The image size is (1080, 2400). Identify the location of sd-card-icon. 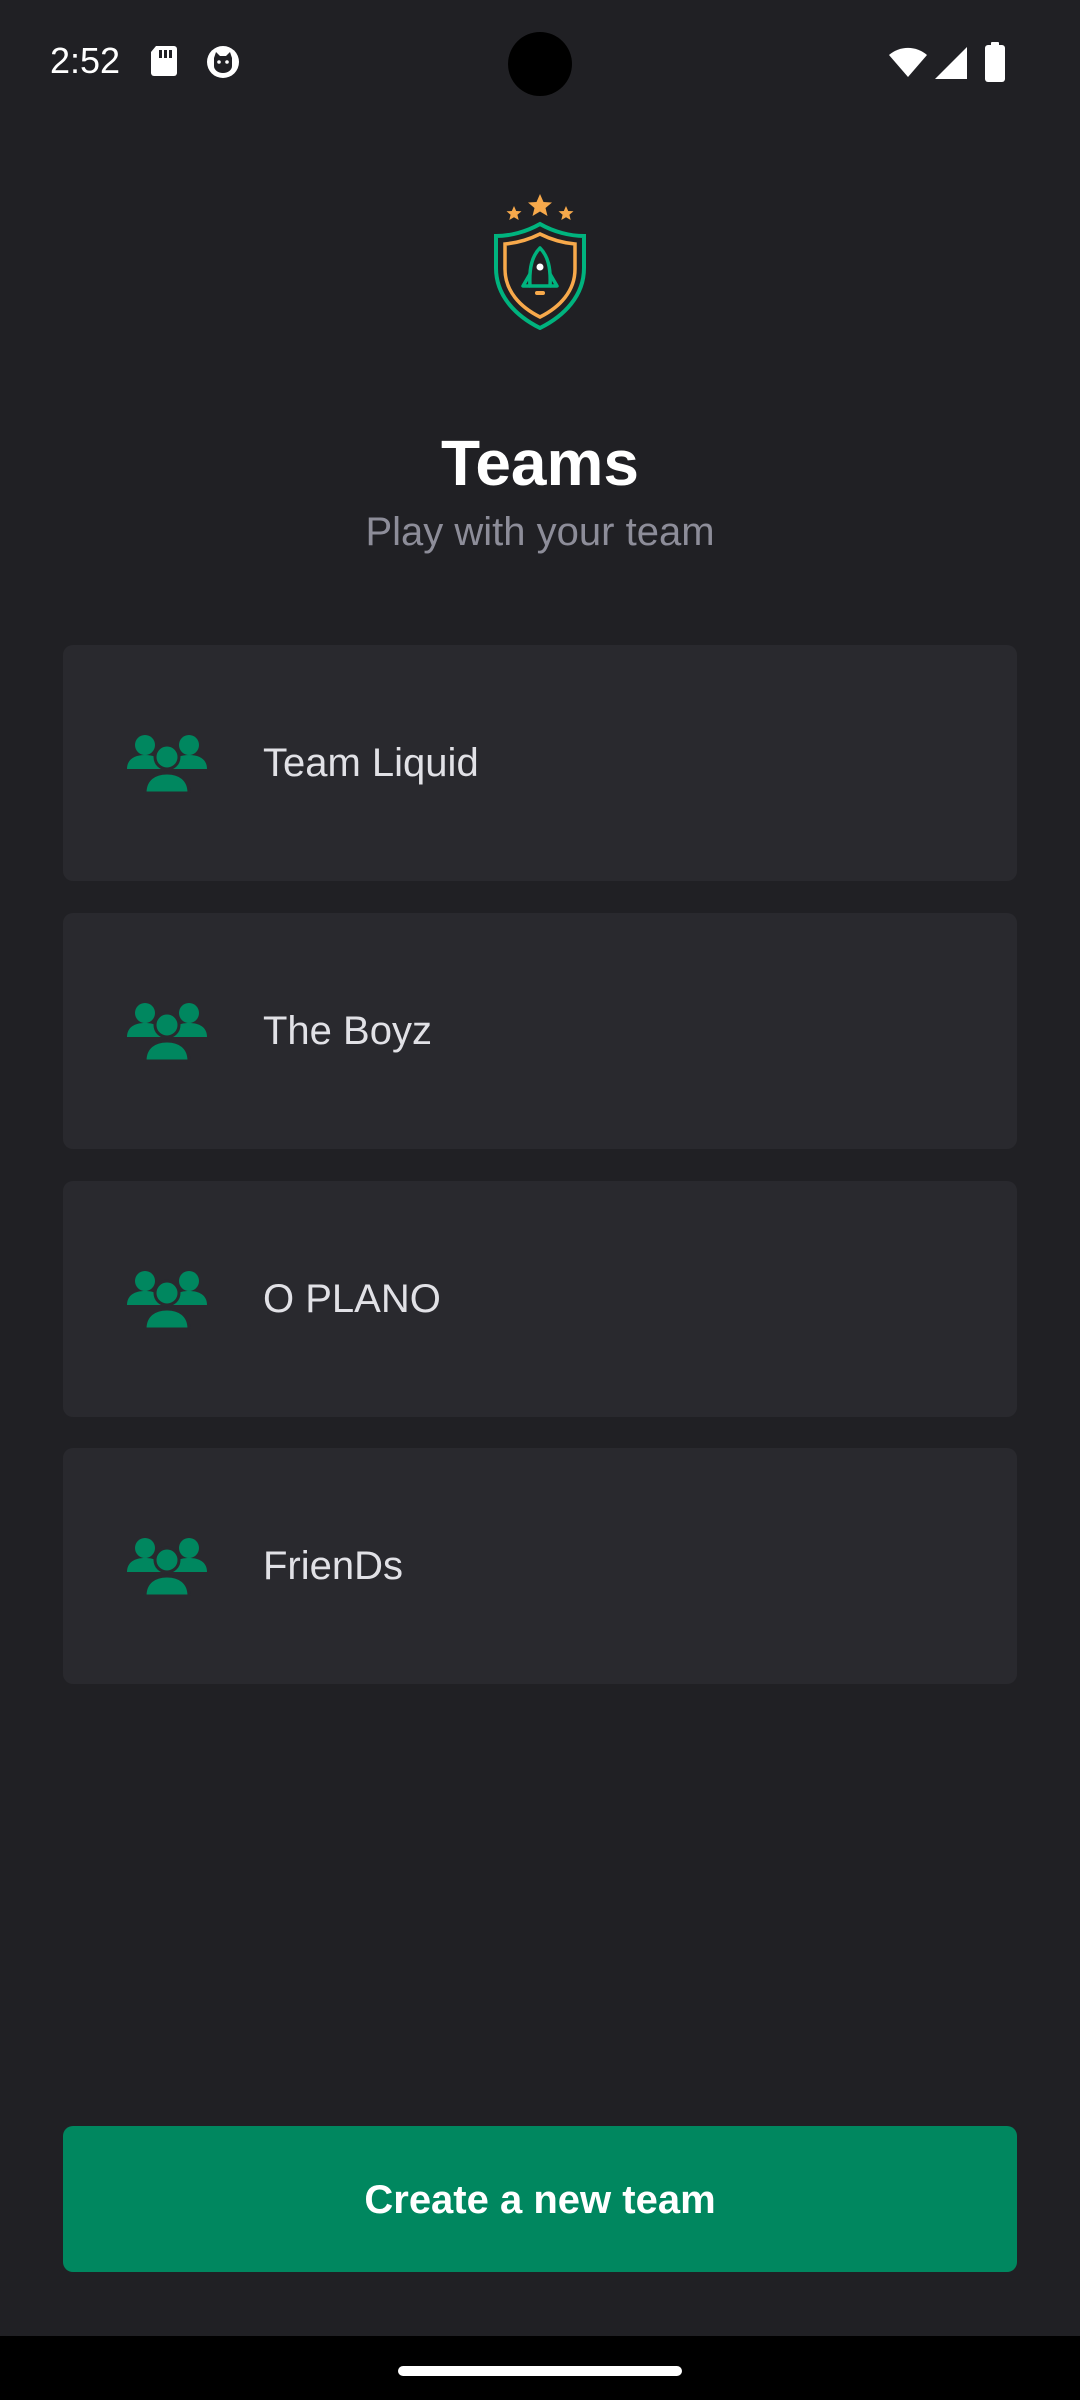
(164, 61).